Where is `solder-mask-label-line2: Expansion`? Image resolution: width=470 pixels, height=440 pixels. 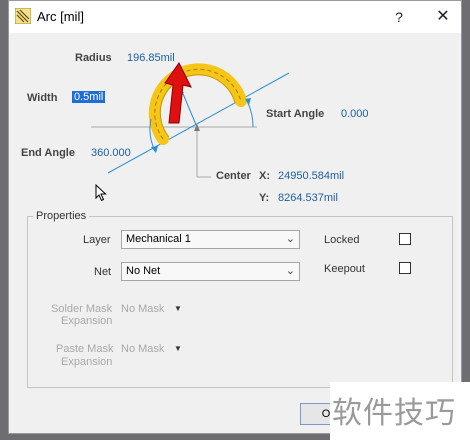 solder-mask-label-line2: Expansion is located at coordinates (87, 321).